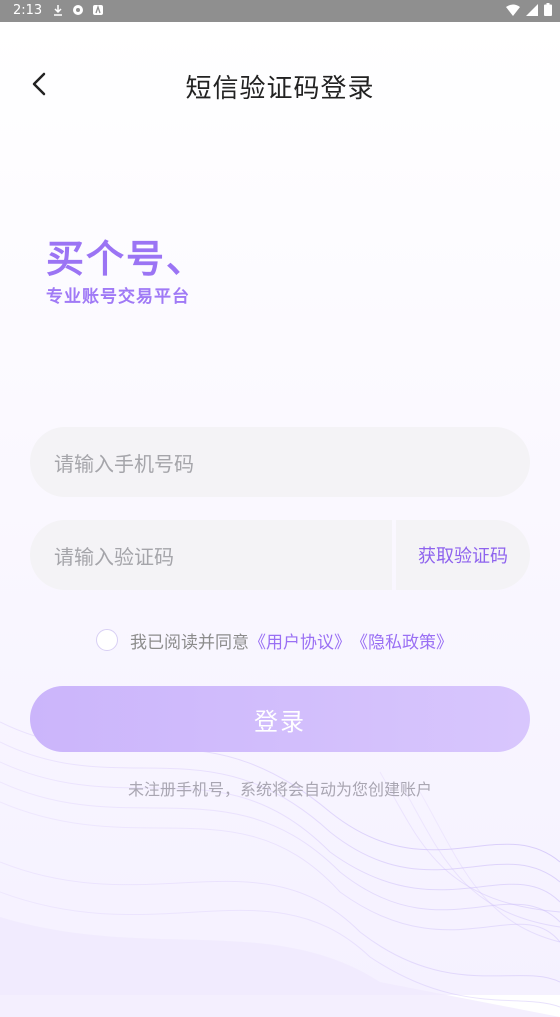 The height and width of the screenshot is (1017, 560). What do you see at coordinates (548, 9) in the screenshot?
I see `battery-icon` at bounding box center [548, 9].